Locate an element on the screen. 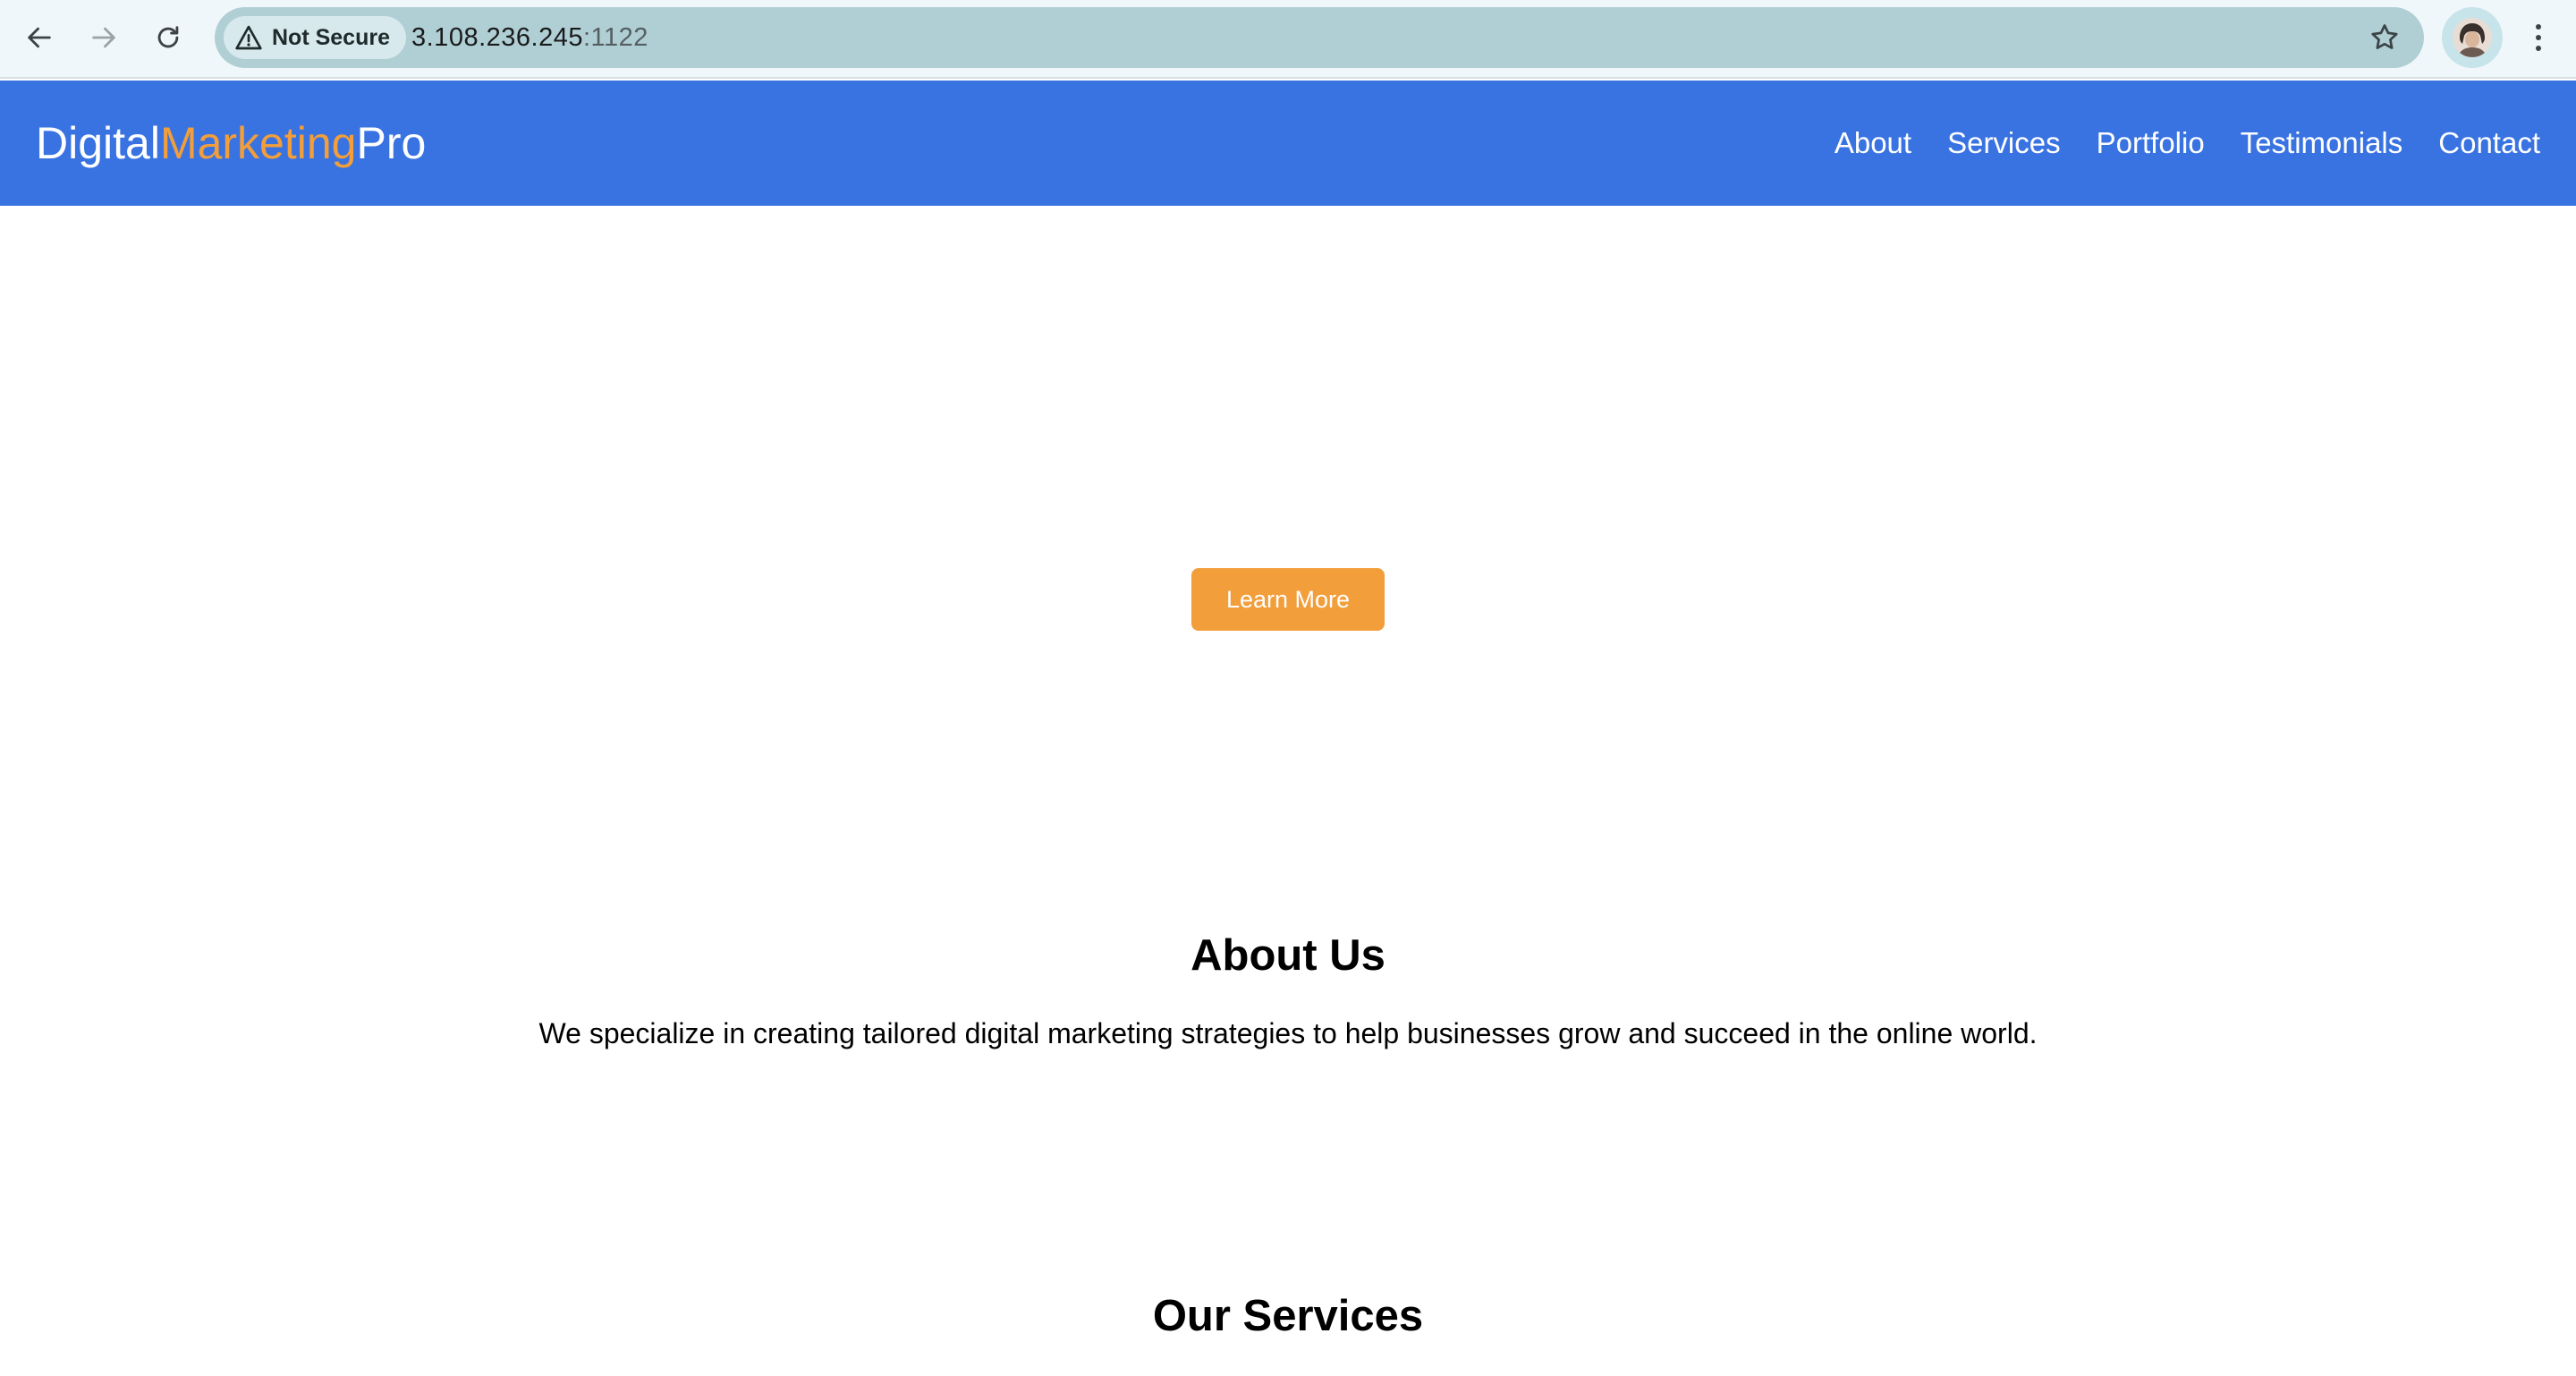 Image resolution: width=2576 pixels, height=1376 pixels. security-chip: Not Secure is located at coordinates (315, 38).